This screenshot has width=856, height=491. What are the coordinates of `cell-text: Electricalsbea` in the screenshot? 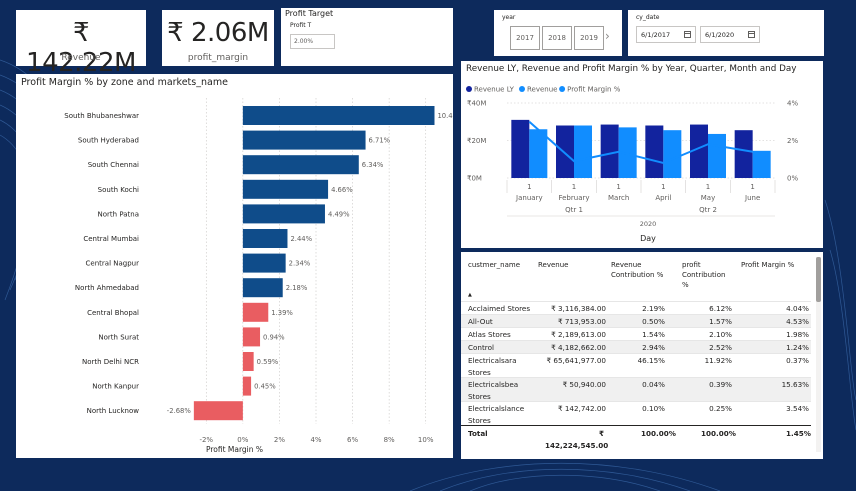 It's located at (493, 384).